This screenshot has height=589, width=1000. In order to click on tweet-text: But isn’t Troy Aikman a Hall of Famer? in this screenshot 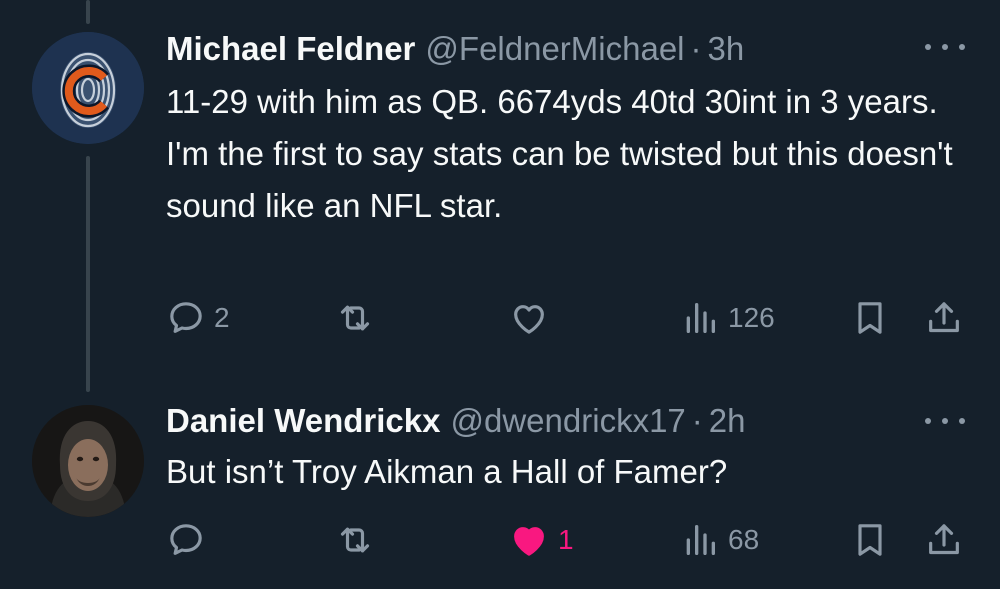, I will do `click(447, 471)`.